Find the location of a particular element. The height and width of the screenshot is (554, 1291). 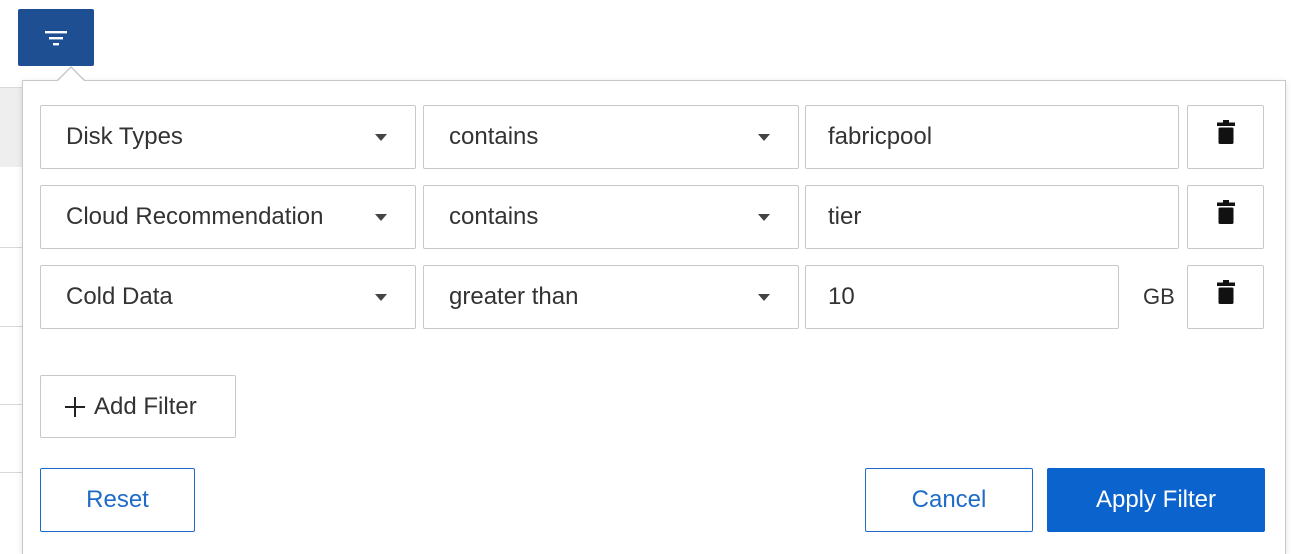

add-filter-label: Add Filter is located at coordinates (145, 406).